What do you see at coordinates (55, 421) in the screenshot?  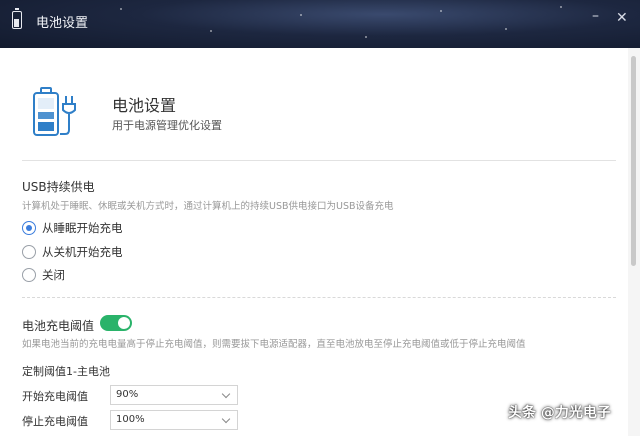 I see `stop-threshold-label: 停止充电阈值` at bounding box center [55, 421].